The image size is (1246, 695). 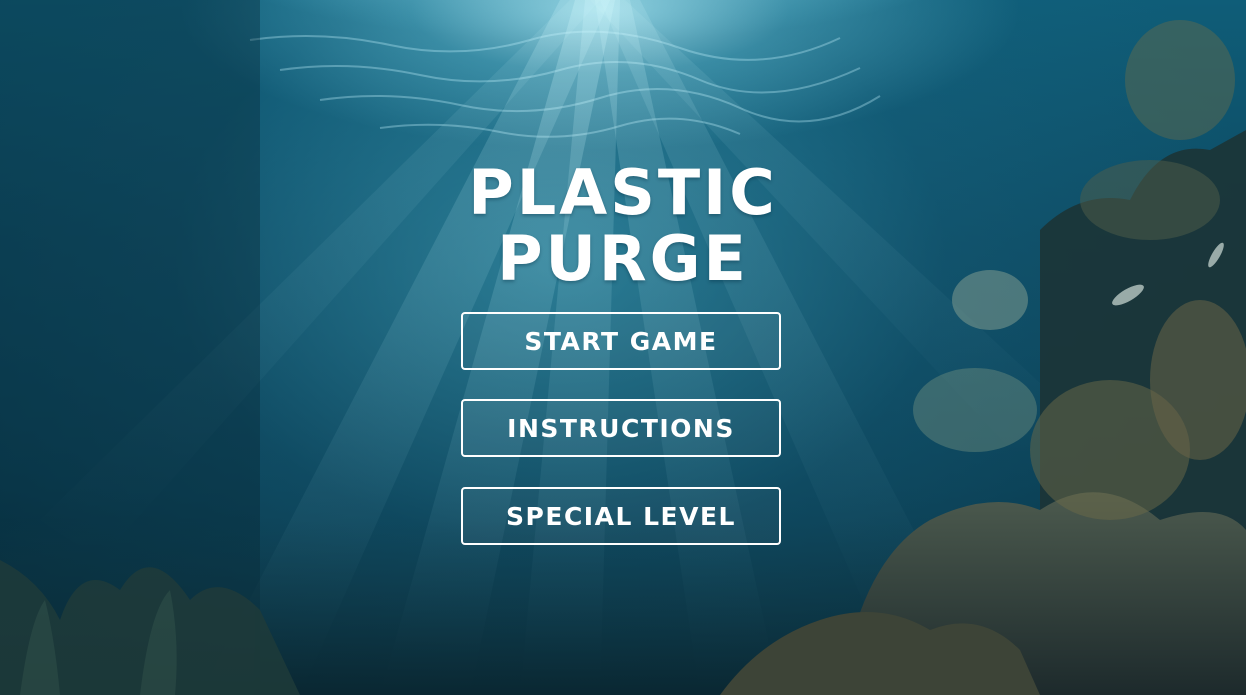 What do you see at coordinates (621, 341) in the screenshot?
I see `start-game-button: START GAME` at bounding box center [621, 341].